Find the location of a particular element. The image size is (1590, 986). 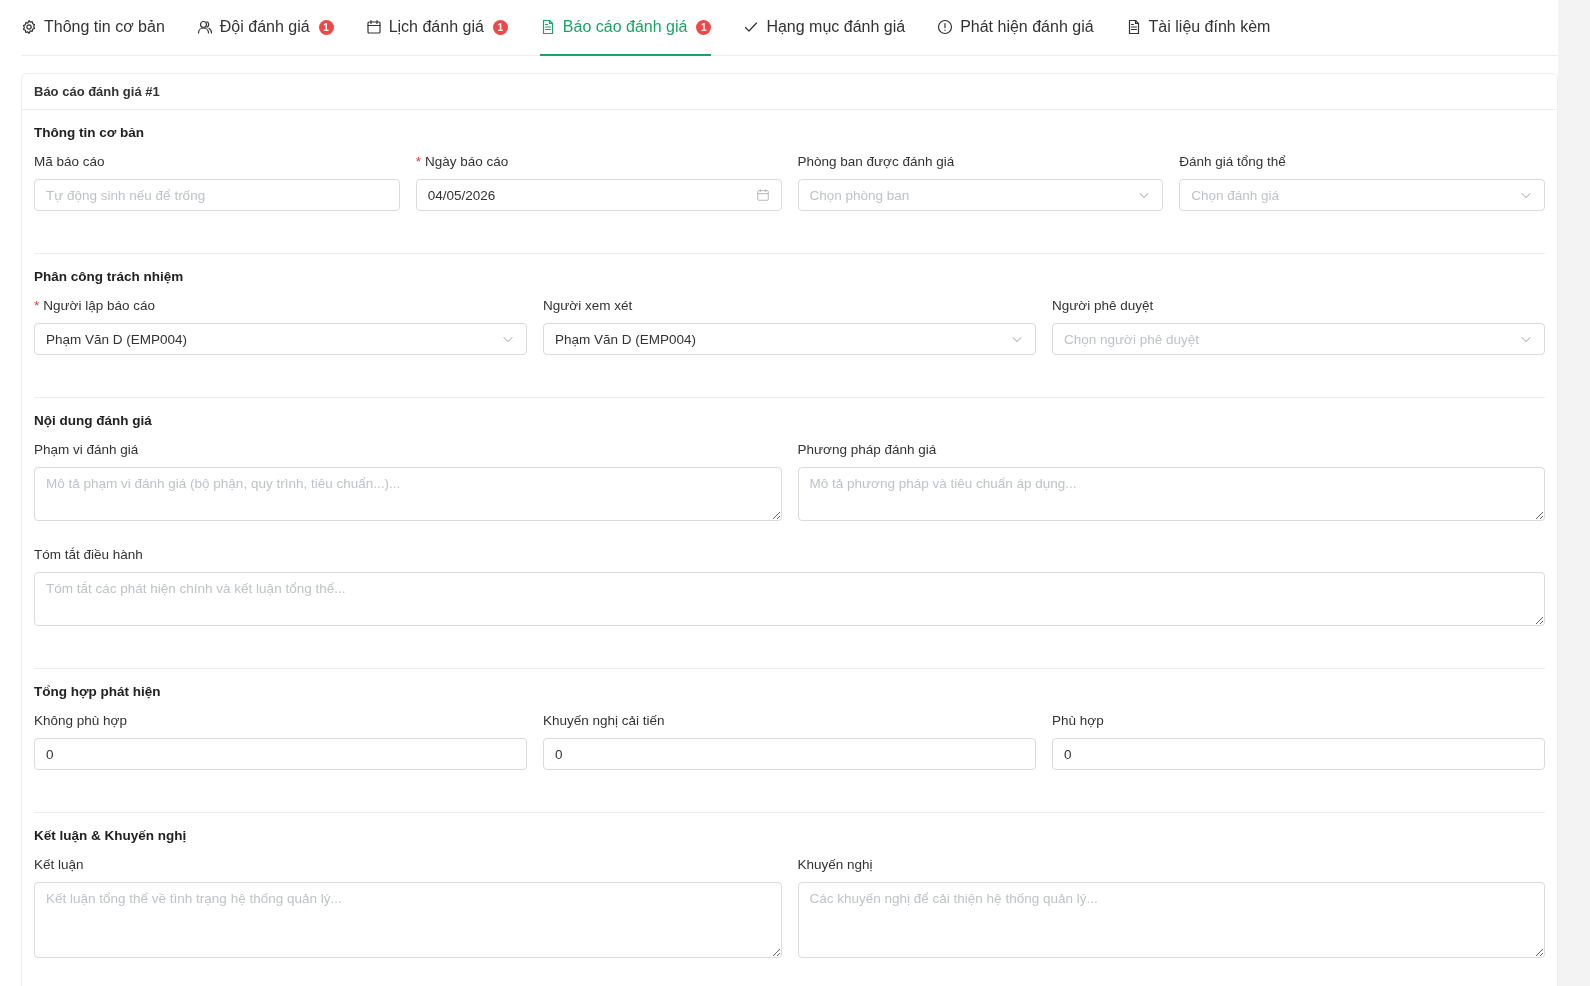

field-label: Đánh giá tổng thể is located at coordinates (1232, 161).